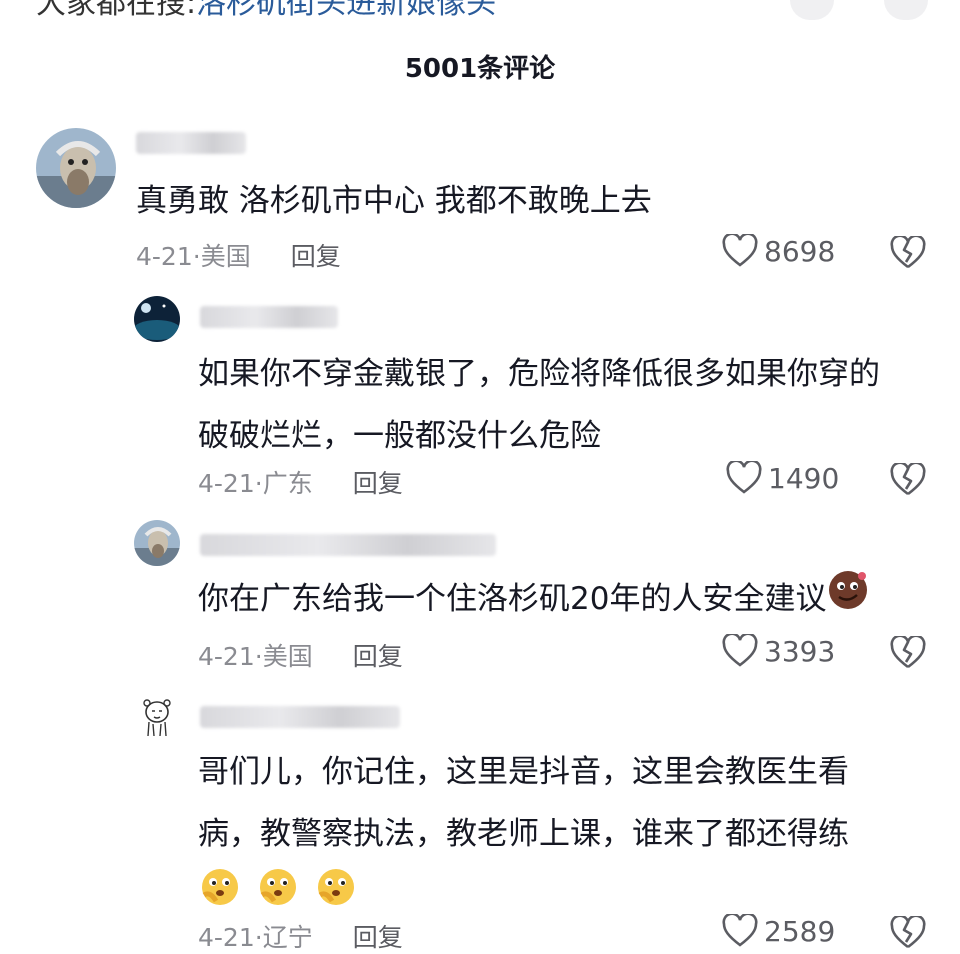 This screenshot has width=960, height=954. I want to click on like-button: 1490, so click(782, 478).